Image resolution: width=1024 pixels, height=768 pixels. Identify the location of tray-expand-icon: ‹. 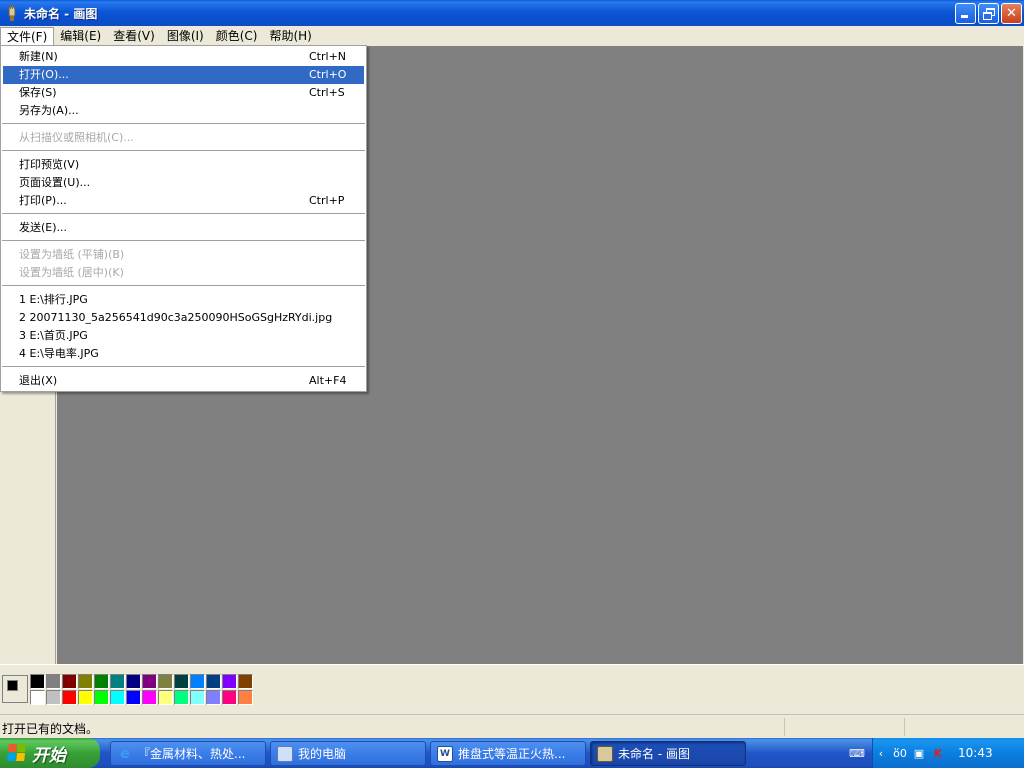
(881, 753).